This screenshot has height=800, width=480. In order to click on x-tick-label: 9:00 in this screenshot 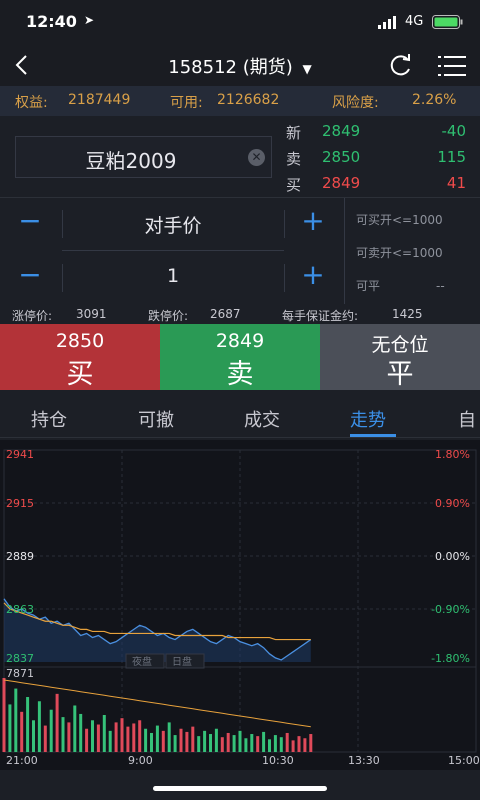, I will do `click(140, 760)`.